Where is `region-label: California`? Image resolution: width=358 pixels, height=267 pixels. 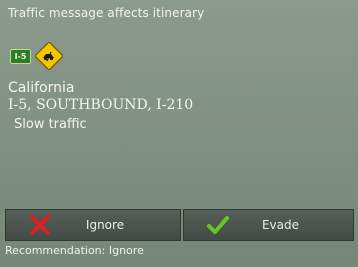
region-label: California is located at coordinates (41, 88).